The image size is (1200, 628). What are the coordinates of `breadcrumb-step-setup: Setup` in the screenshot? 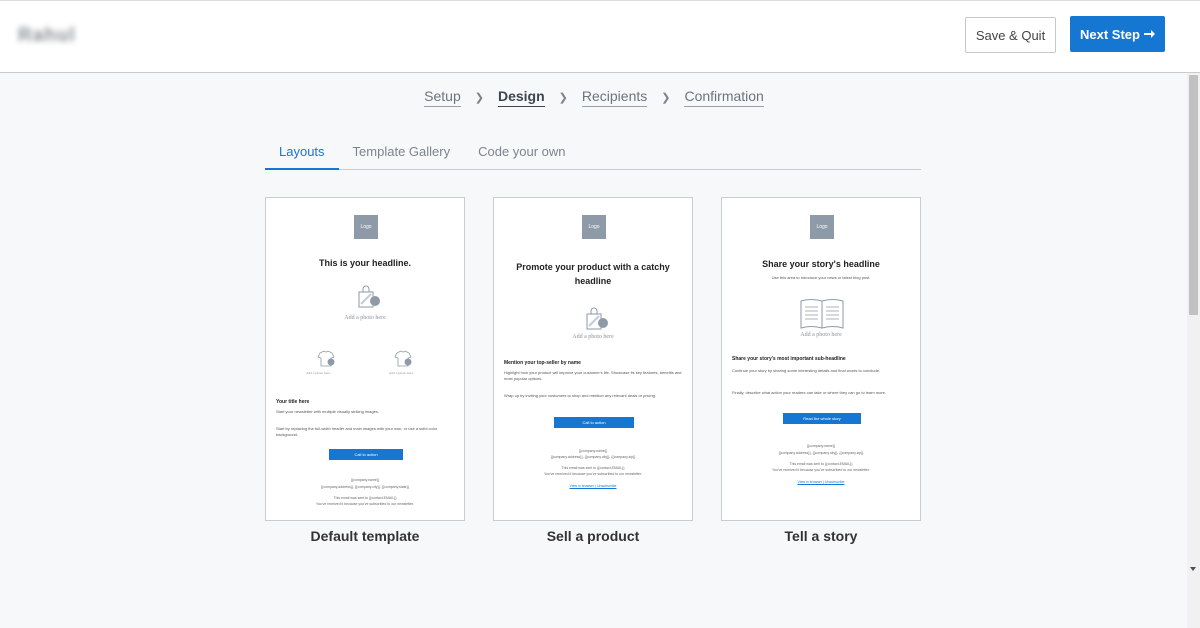 It's located at (442, 97).